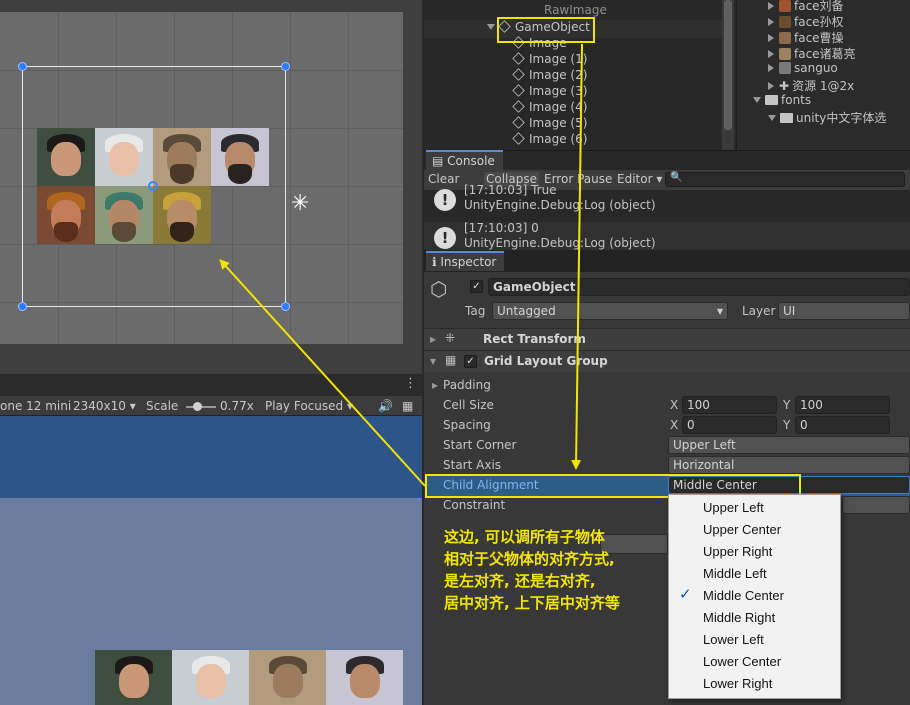 The height and width of the screenshot is (705, 910). What do you see at coordinates (667, 361) in the screenshot?
I see `grid-layout-header: ▾ ▦ ✓ Grid Layout Group` at bounding box center [667, 361].